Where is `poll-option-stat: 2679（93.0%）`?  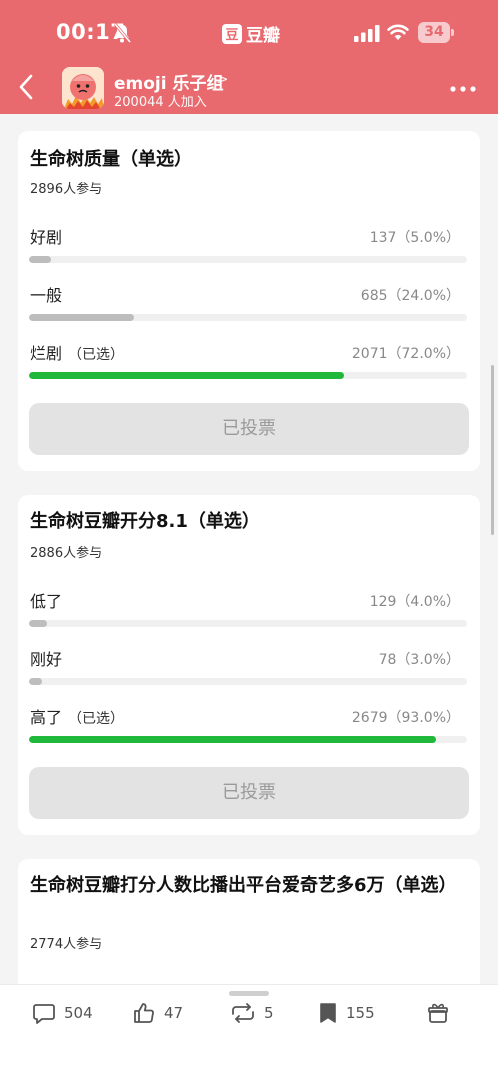
poll-option-stat: 2679（93.0%） is located at coordinates (405, 718).